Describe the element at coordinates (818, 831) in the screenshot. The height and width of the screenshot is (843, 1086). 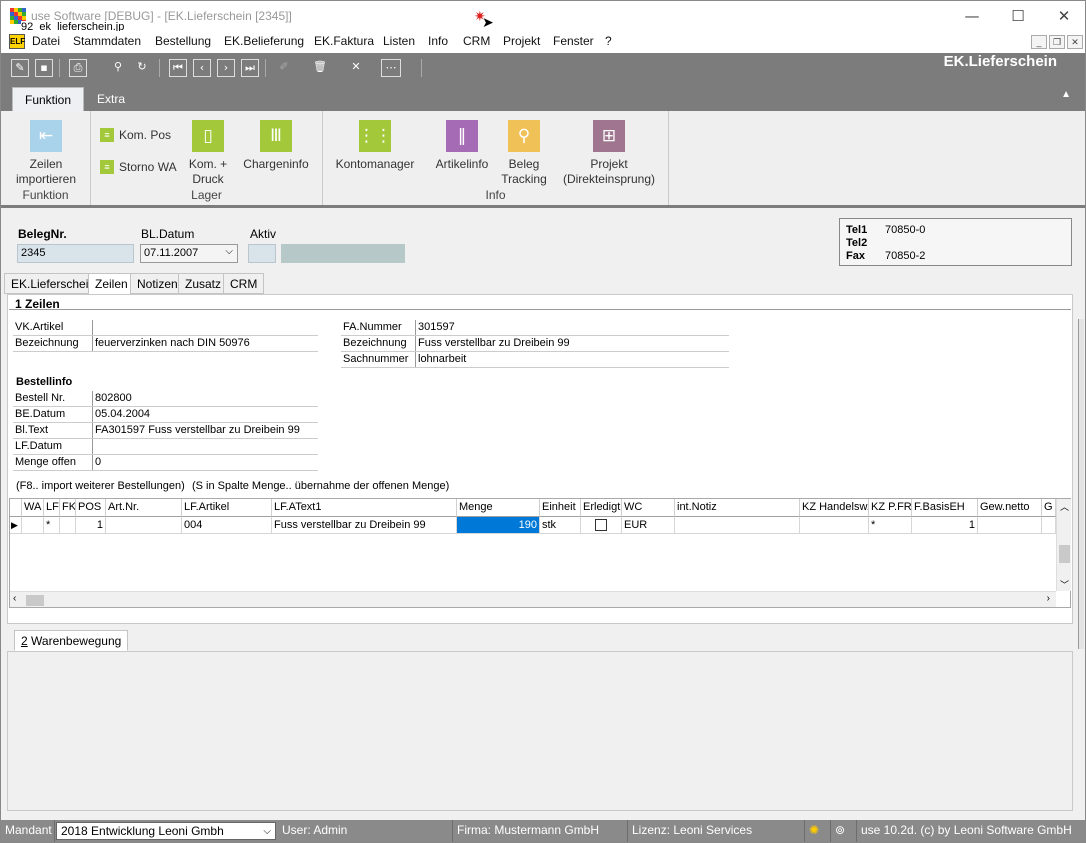
I see `sun-icon: ✺` at that location.